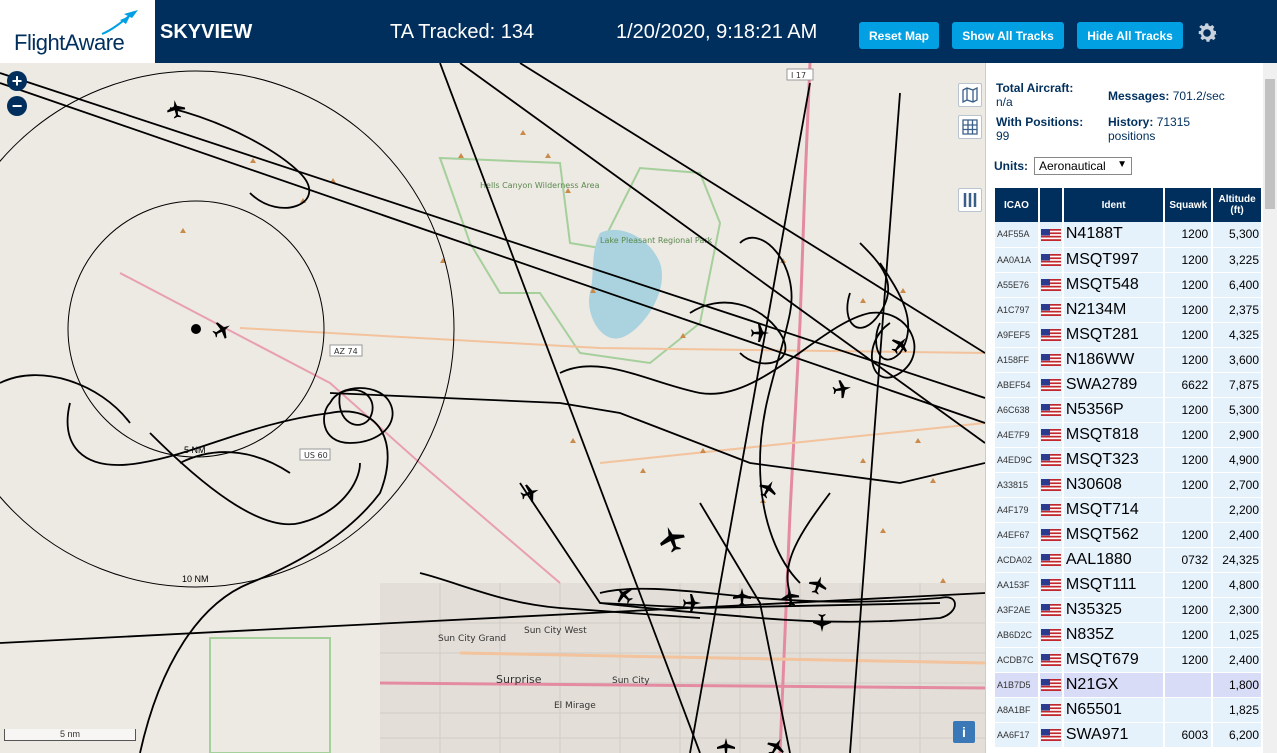  What do you see at coordinates (1114, 685) in the screenshot?
I see `ident-cell: N21GX` at bounding box center [1114, 685].